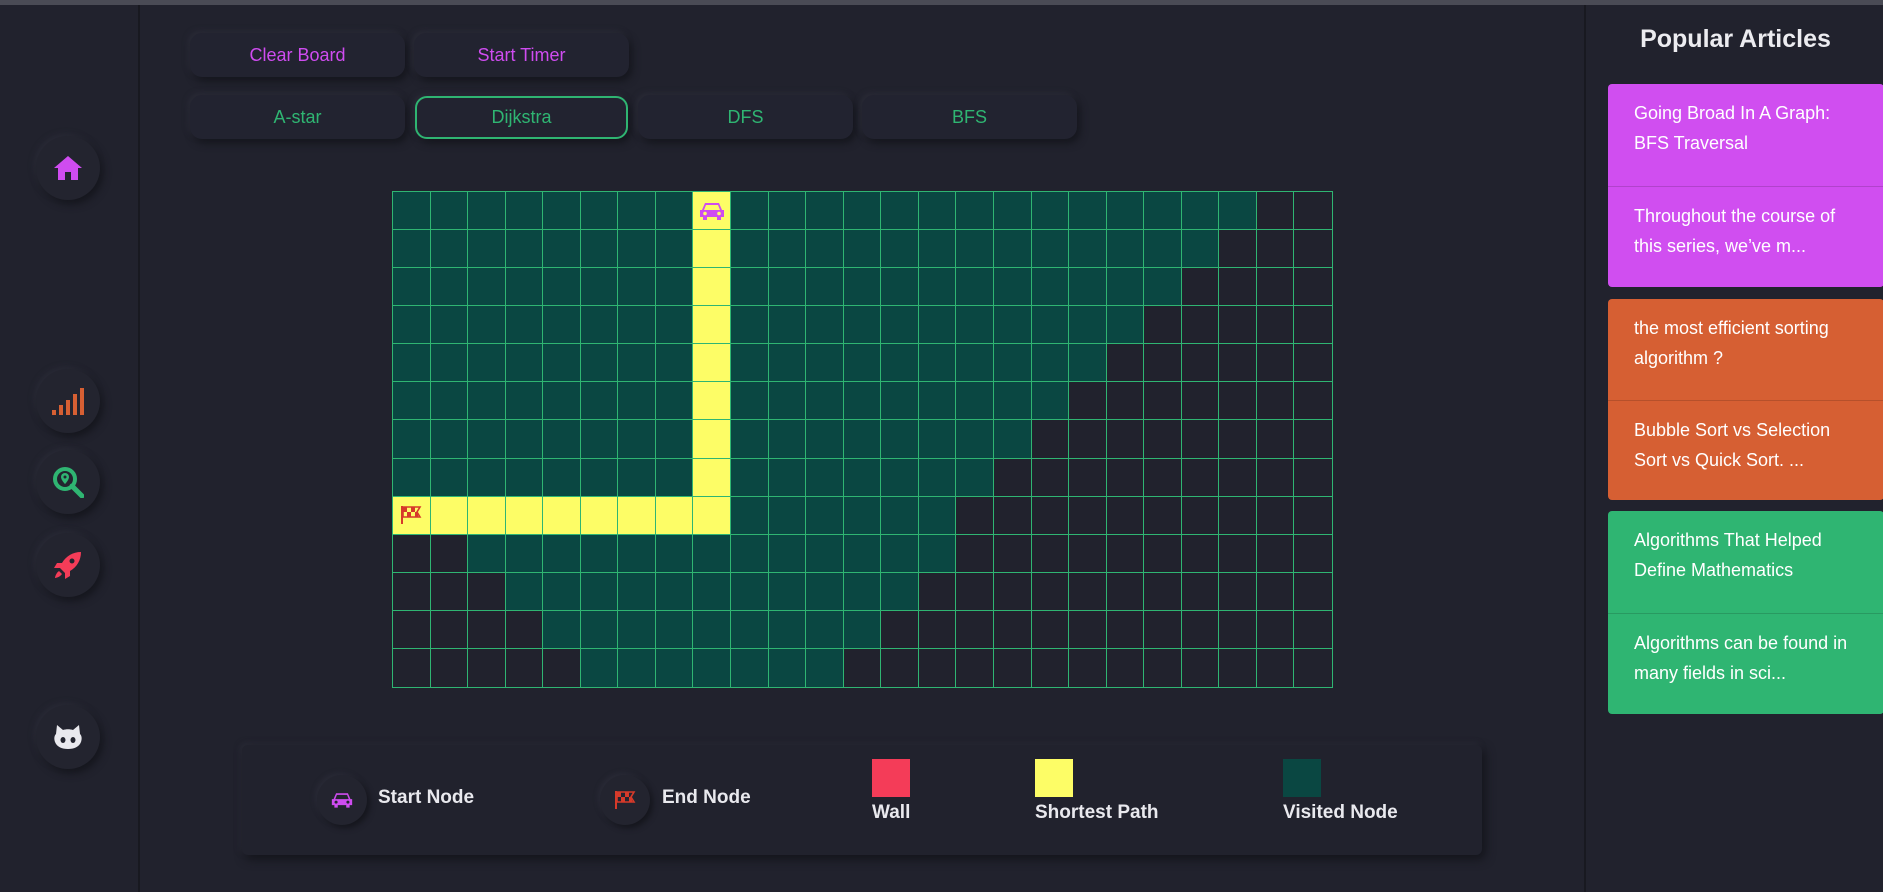  I want to click on stats-button, so click(68, 401).